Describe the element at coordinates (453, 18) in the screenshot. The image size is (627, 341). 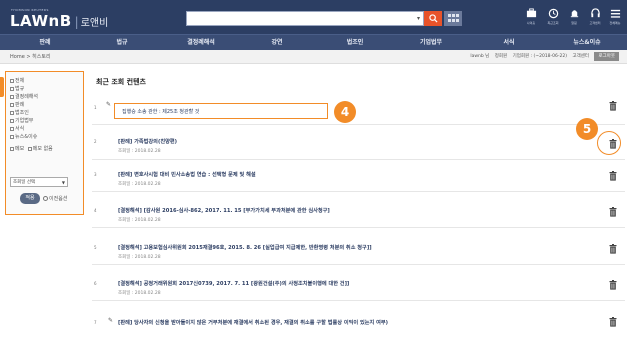
I see `grid-view-button` at that location.